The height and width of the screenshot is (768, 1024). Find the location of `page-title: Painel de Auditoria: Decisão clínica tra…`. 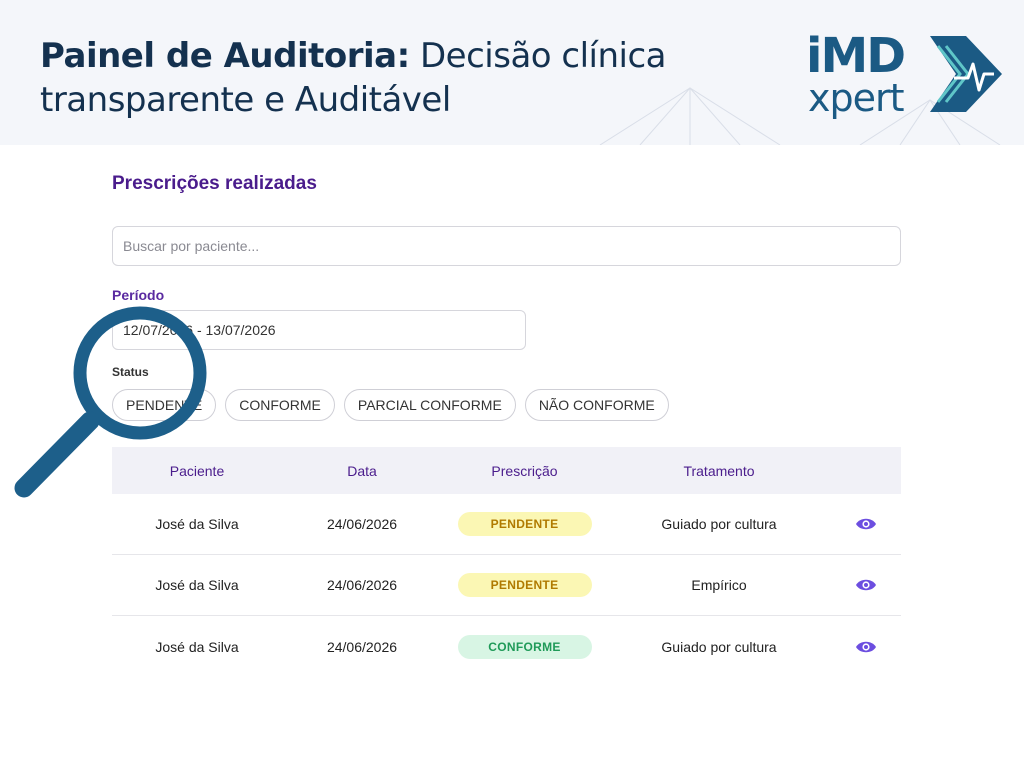

page-title: Painel de Auditoria: Decisão clínica tra… is located at coordinates (400, 78).